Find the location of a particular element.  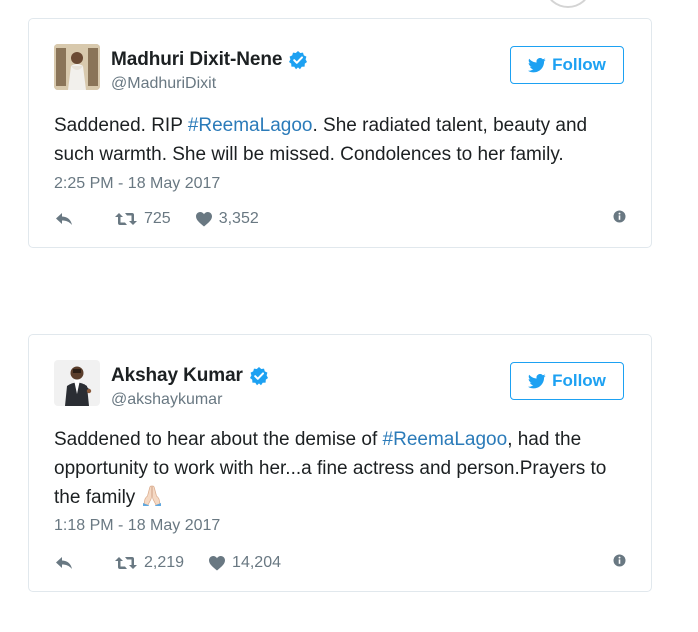

tweet-text-part: Saddened to hear about the demise of is located at coordinates (218, 439).